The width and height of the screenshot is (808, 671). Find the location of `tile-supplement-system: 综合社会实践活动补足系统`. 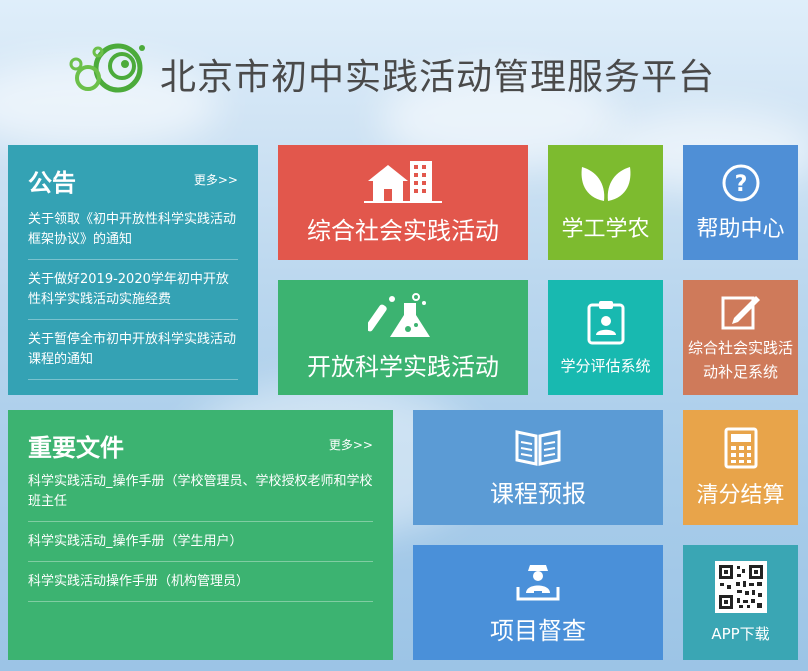

tile-supplement-system: 综合社会实践活动补足系统 is located at coordinates (740, 337).